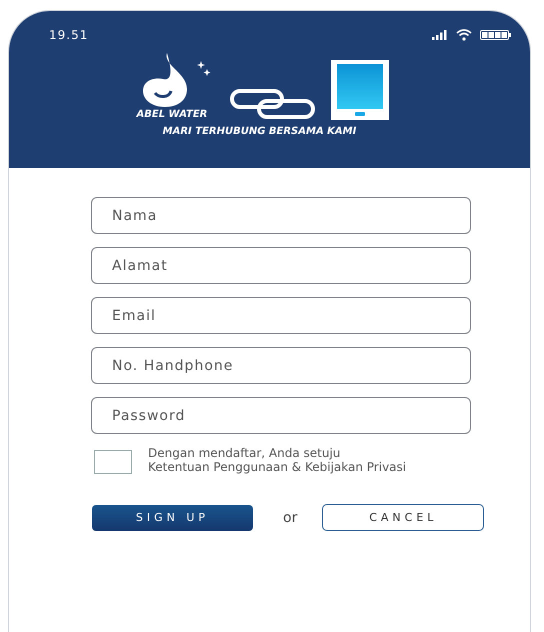  Describe the element at coordinates (277, 467) in the screenshot. I see `agreement-text: Ketentuan Penggunaan & Kebijakan Privasi` at that location.